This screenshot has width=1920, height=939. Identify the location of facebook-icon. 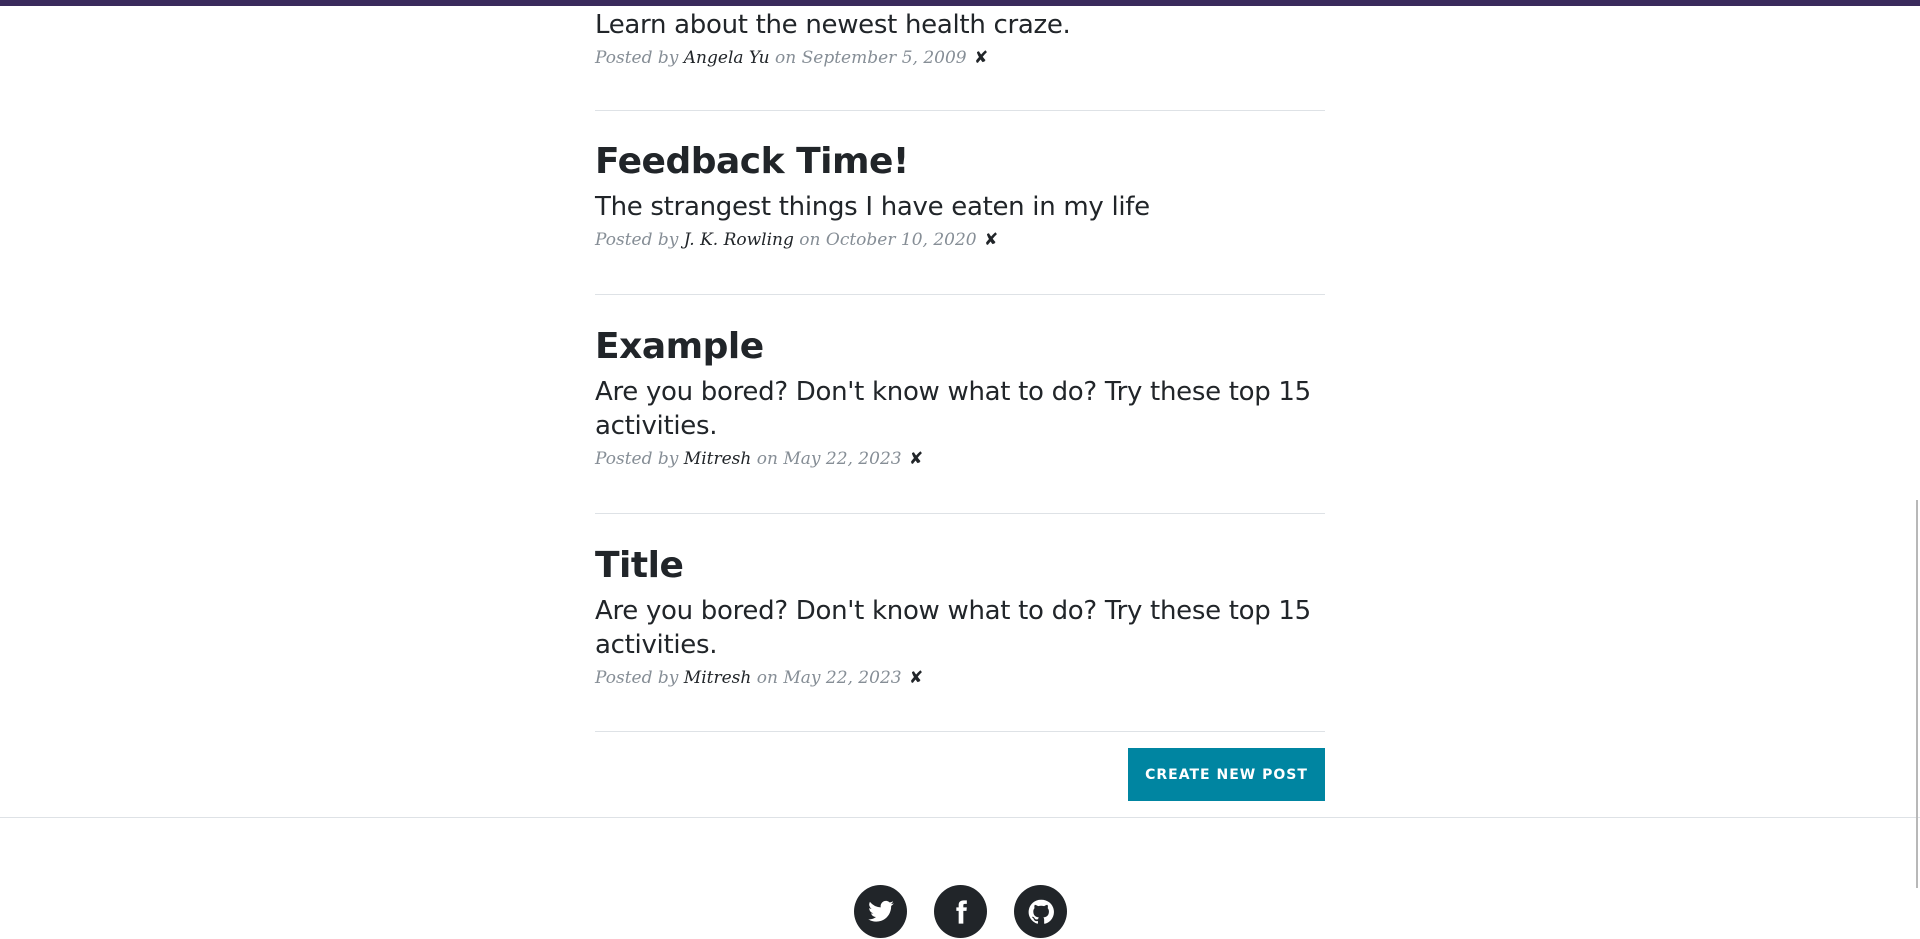
(960, 911).